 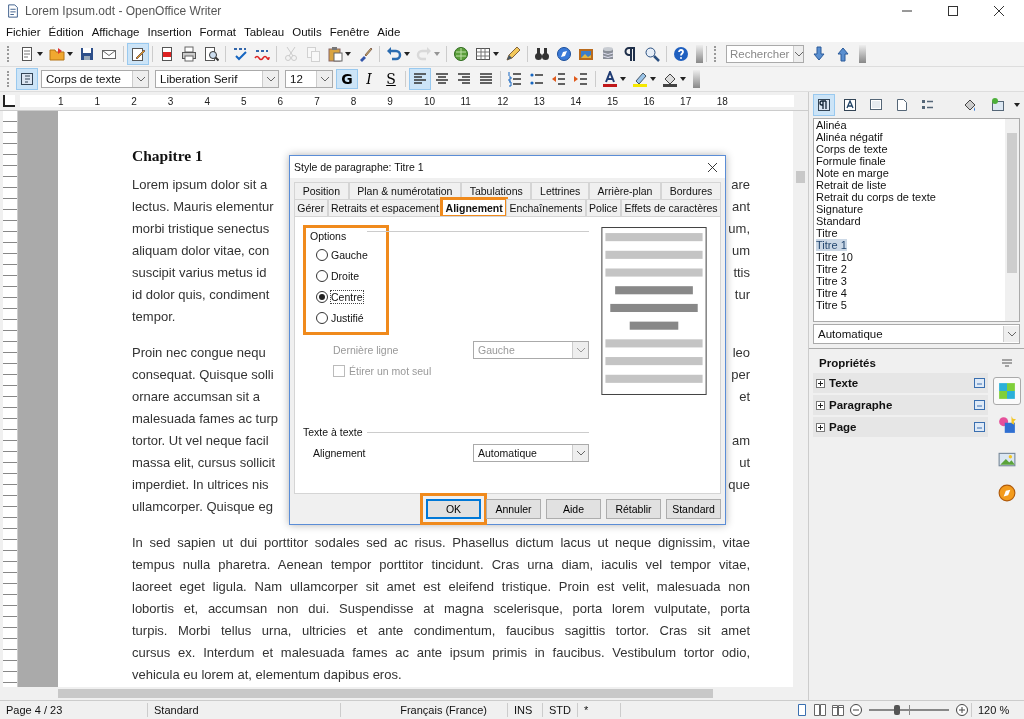 I want to click on style-item: Alinéa négatif, so click(x=909, y=137).